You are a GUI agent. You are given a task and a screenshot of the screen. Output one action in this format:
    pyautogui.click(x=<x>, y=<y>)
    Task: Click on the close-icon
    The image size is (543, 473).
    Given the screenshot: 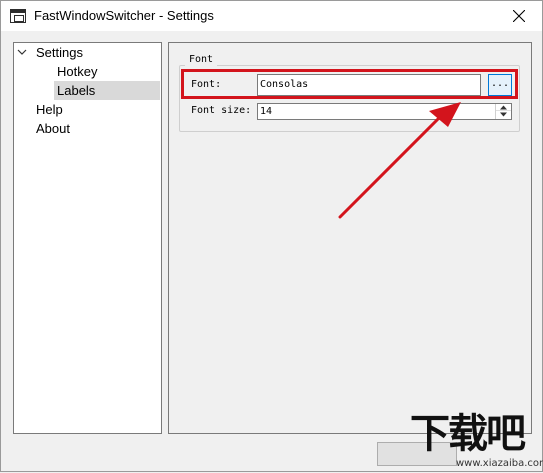 What is the action you would take?
    pyautogui.click(x=519, y=16)
    